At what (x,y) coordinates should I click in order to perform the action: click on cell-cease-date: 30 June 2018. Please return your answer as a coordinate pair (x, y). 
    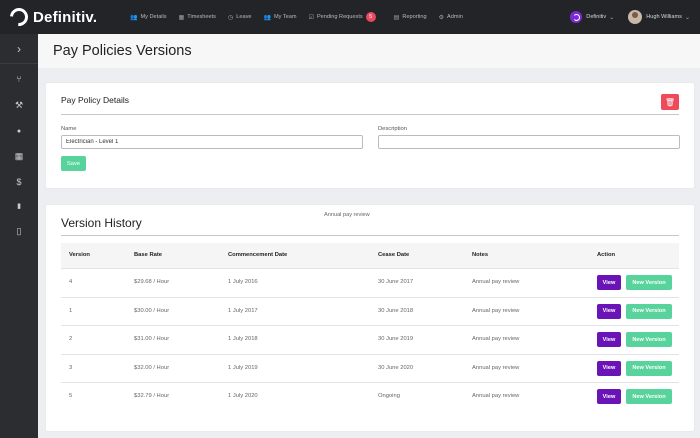
    Looking at the image, I should click on (396, 310).